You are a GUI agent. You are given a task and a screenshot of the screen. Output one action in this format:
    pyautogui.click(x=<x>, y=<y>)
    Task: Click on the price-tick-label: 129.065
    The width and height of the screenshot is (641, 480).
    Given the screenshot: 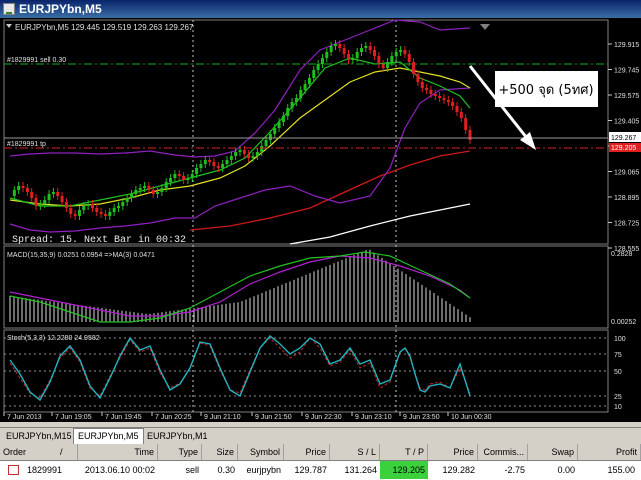 What is the action you would take?
    pyautogui.click(x=626, y=173)
    